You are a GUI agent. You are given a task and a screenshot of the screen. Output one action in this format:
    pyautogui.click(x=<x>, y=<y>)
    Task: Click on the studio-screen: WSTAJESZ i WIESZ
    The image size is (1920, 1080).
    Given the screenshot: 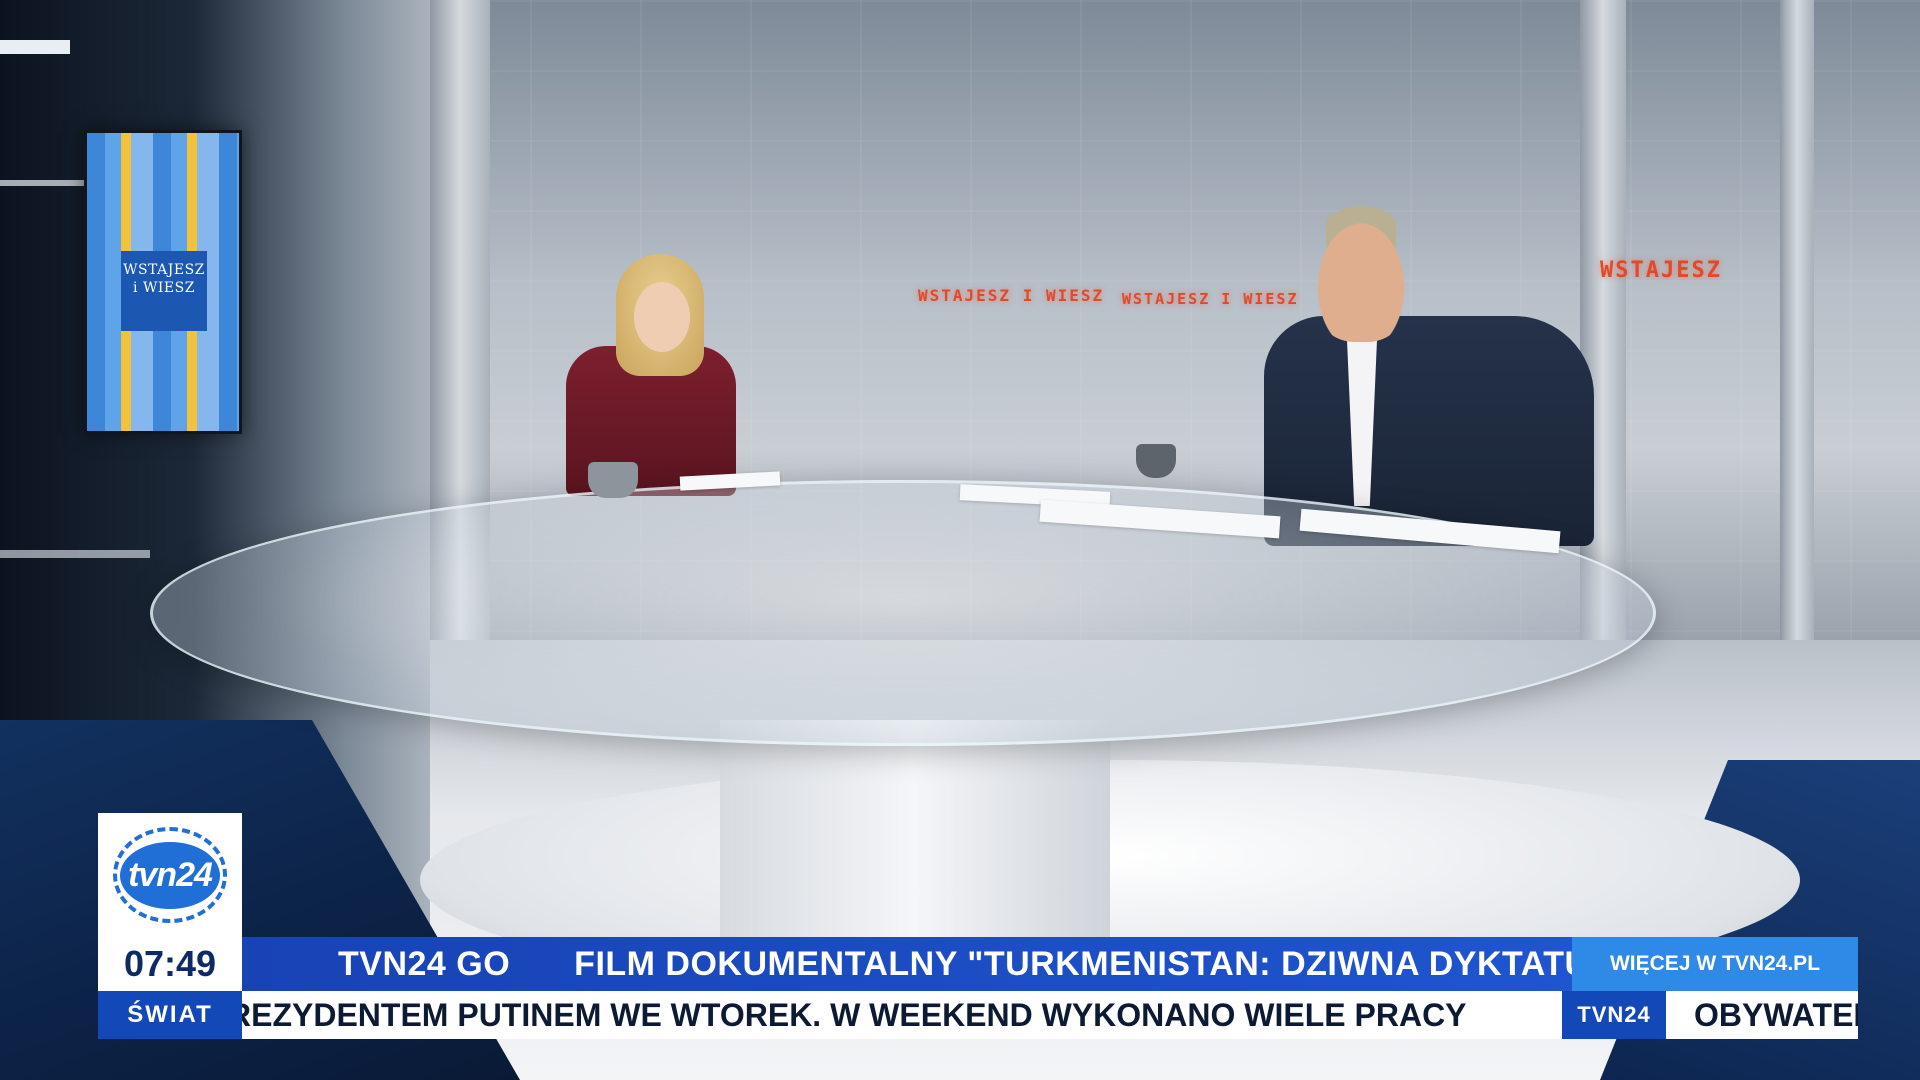 What is the action you would take?
    pyautogui.click(x=163, y=282)
    